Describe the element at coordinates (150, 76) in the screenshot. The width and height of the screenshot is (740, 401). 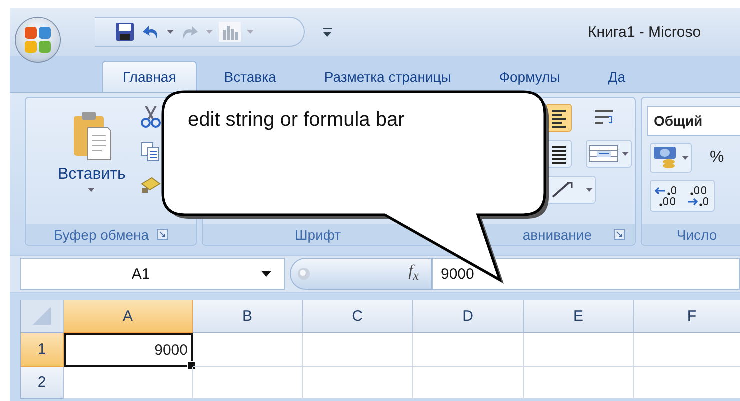
I see `ribbon-tab: Главная` at that location.